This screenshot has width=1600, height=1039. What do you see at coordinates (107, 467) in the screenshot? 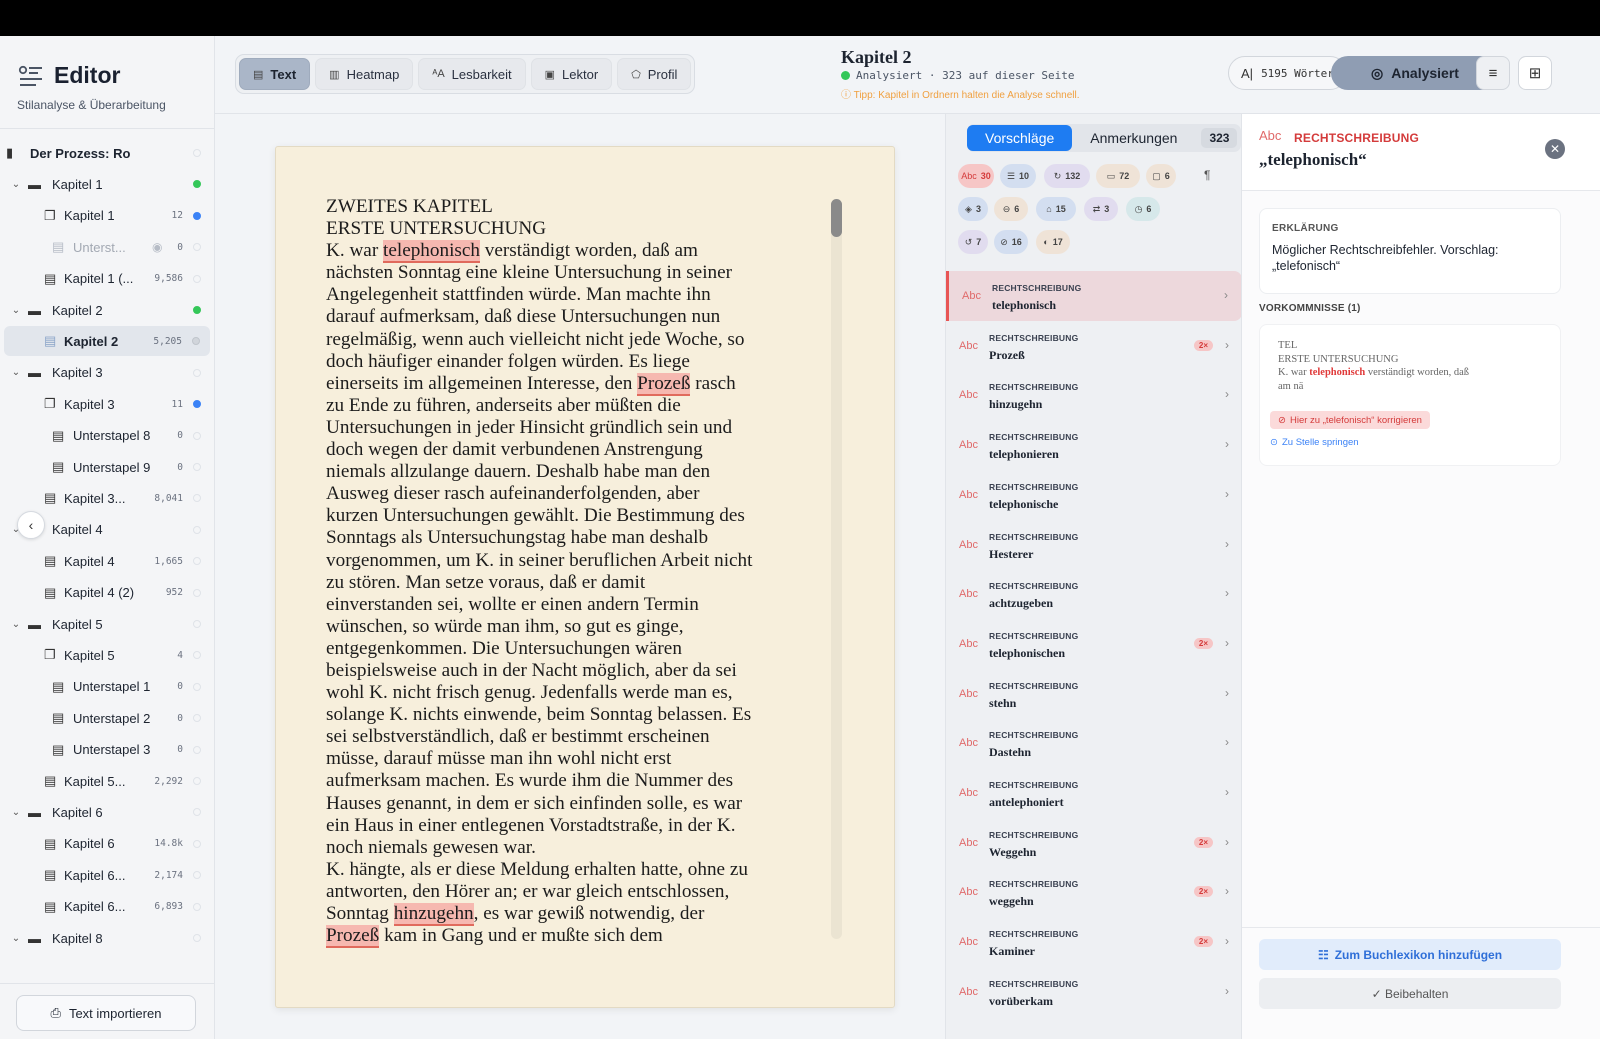
I see `tree-item: ▤ Unterstapel 9 0` at bounding box center [107, 467].